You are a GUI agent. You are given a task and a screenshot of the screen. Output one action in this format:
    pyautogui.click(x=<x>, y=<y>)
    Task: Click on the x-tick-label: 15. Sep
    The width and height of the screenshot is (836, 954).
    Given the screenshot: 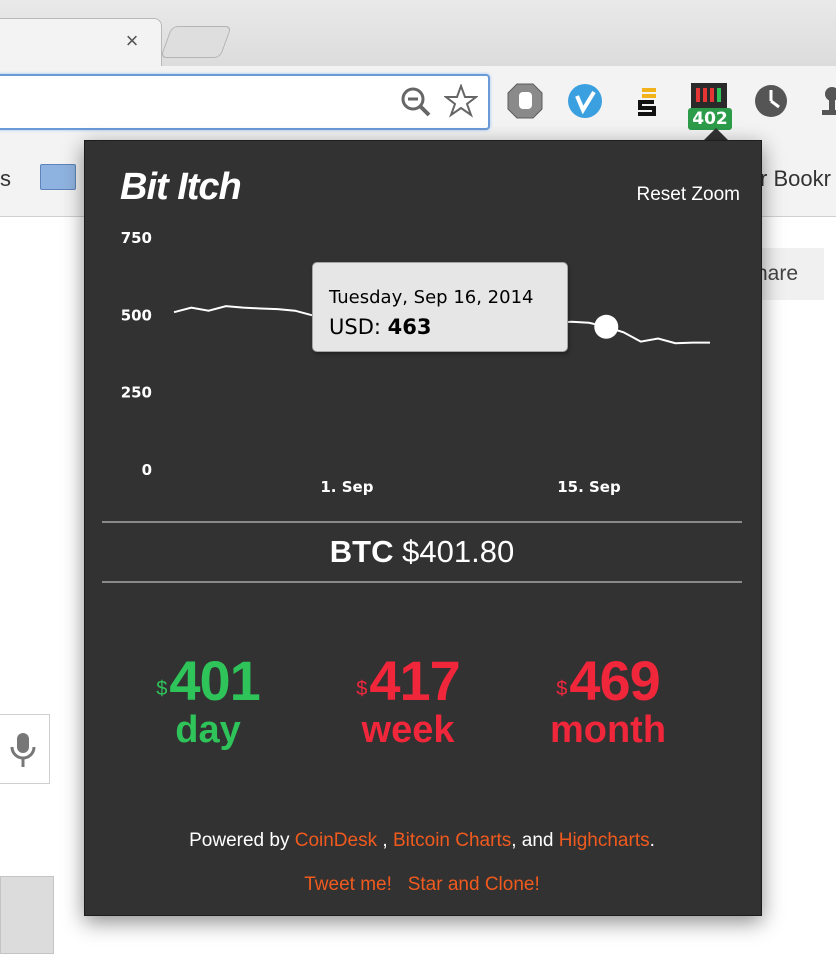 What is the action you would take?
    pyautogui.click(x=589, y=487)
    